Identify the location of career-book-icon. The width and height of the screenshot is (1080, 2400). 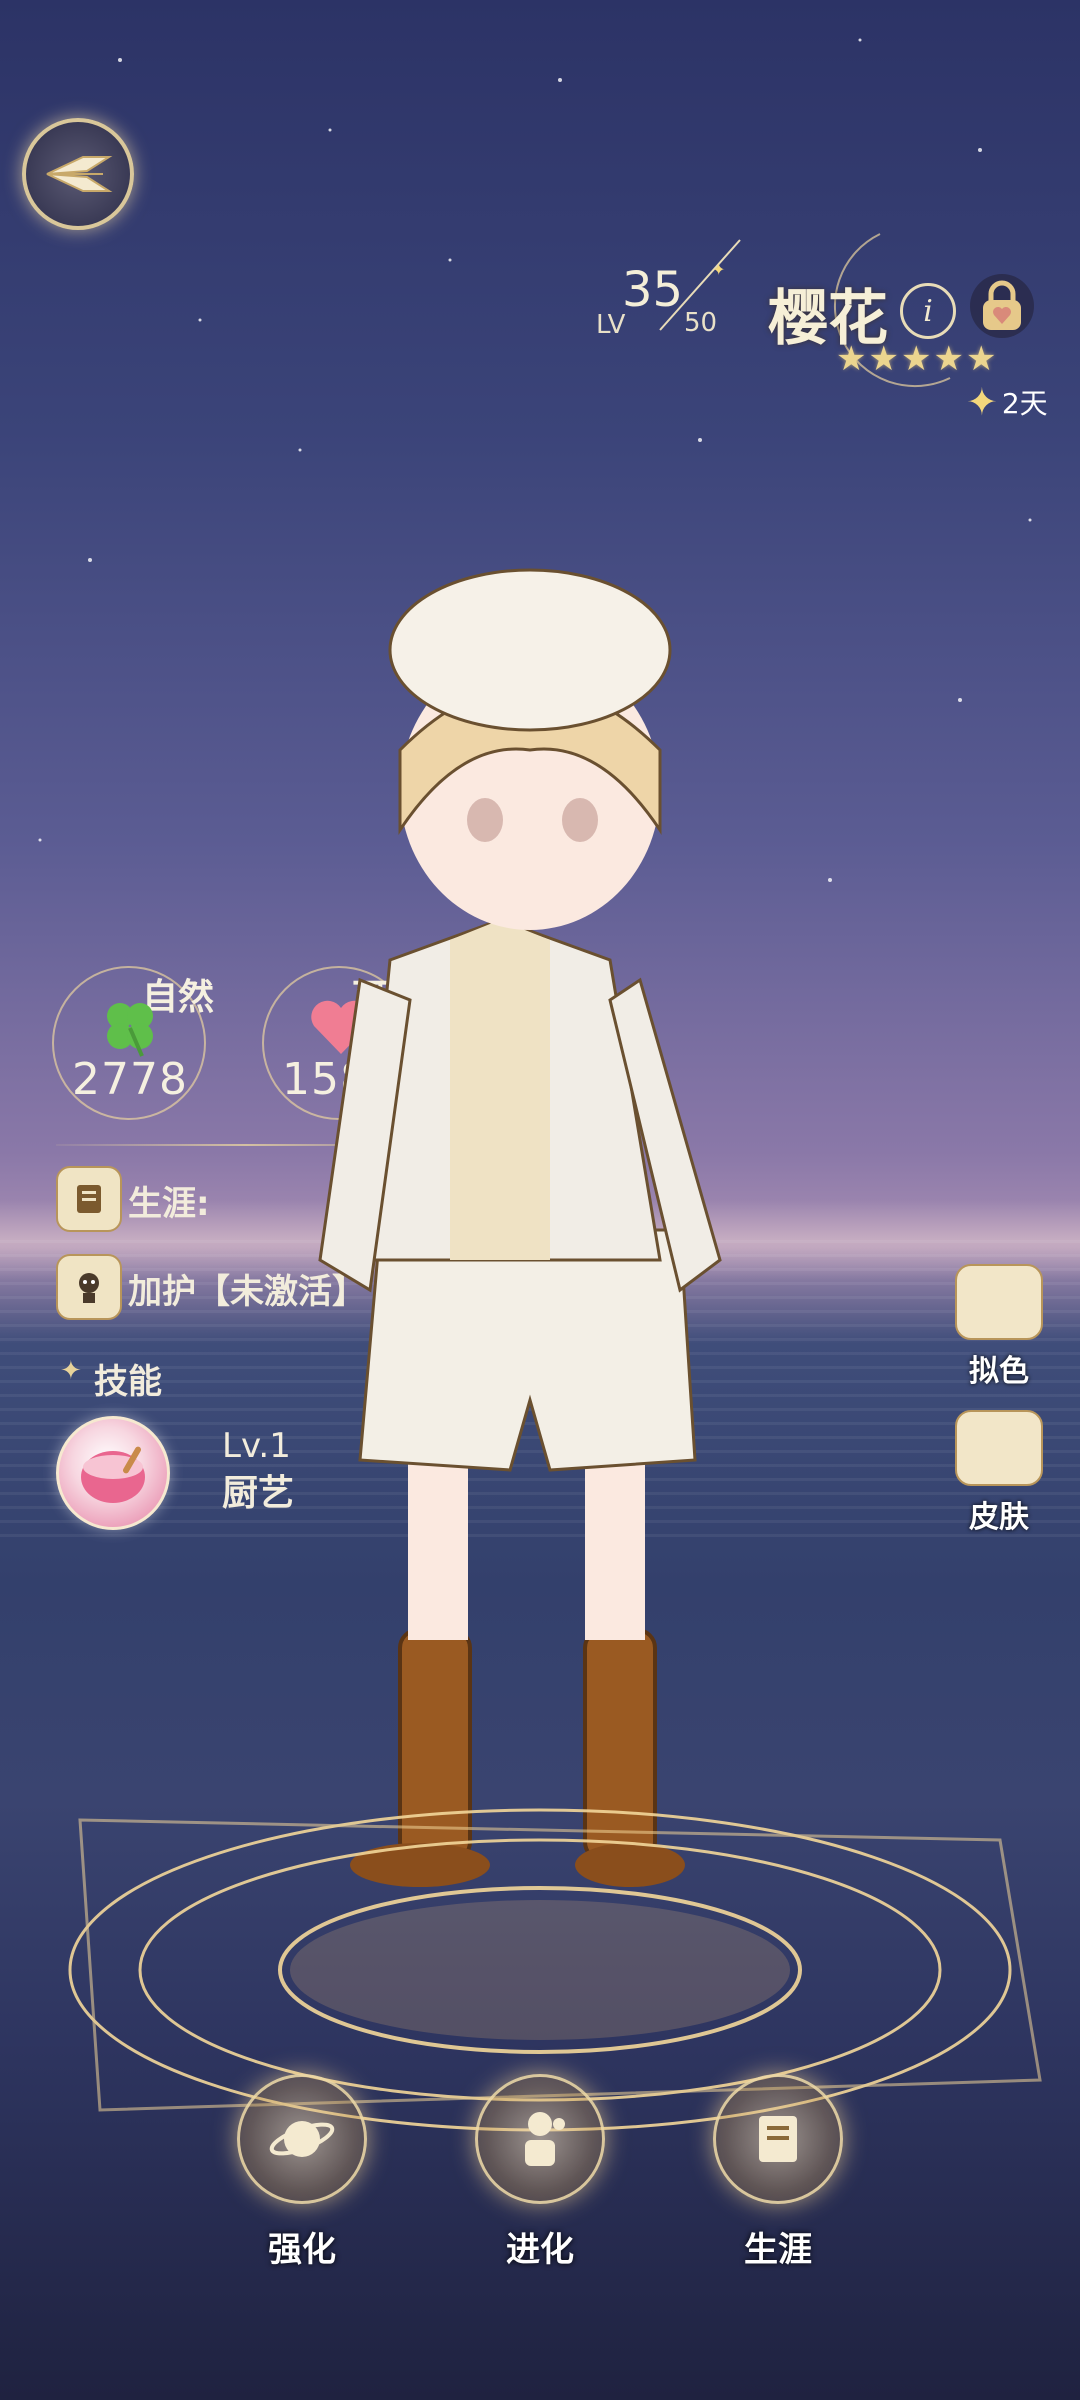
(778, 2139).